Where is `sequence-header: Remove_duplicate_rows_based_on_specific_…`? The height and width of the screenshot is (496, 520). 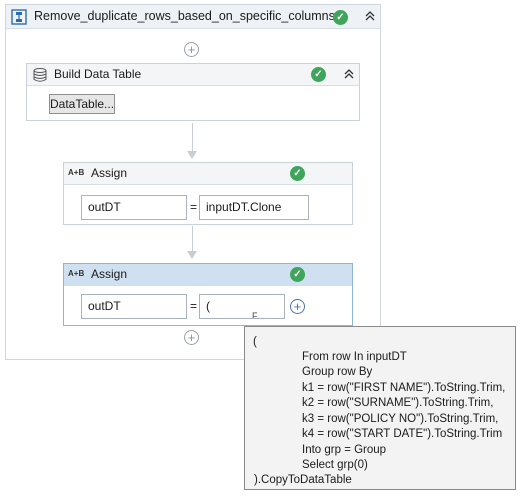 sequence-header: Remove_duplicate_rows_based_on_specific_… is located at coordinates (193, 17).